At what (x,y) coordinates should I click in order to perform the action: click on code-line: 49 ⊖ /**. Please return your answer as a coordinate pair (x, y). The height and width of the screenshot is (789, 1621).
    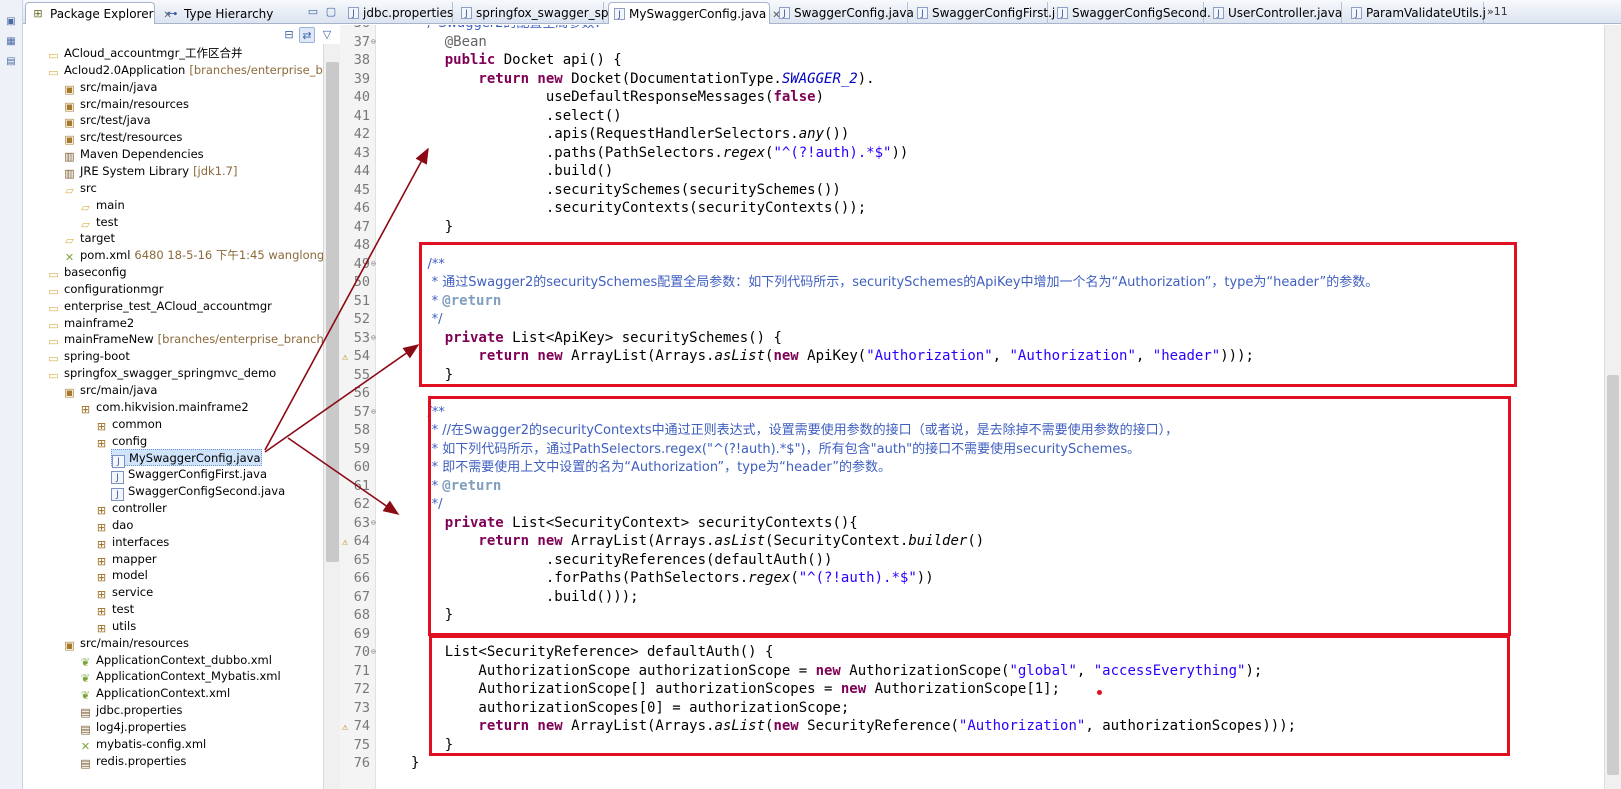
    Looking at the image, I should click on (972, 264).